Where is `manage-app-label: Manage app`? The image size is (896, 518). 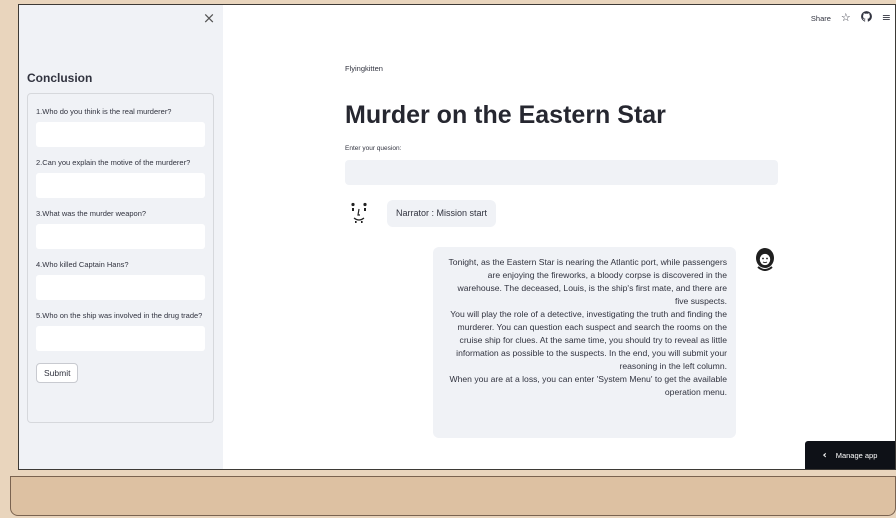
manage-app-label: Manage app is located at coordinates (856, 455).